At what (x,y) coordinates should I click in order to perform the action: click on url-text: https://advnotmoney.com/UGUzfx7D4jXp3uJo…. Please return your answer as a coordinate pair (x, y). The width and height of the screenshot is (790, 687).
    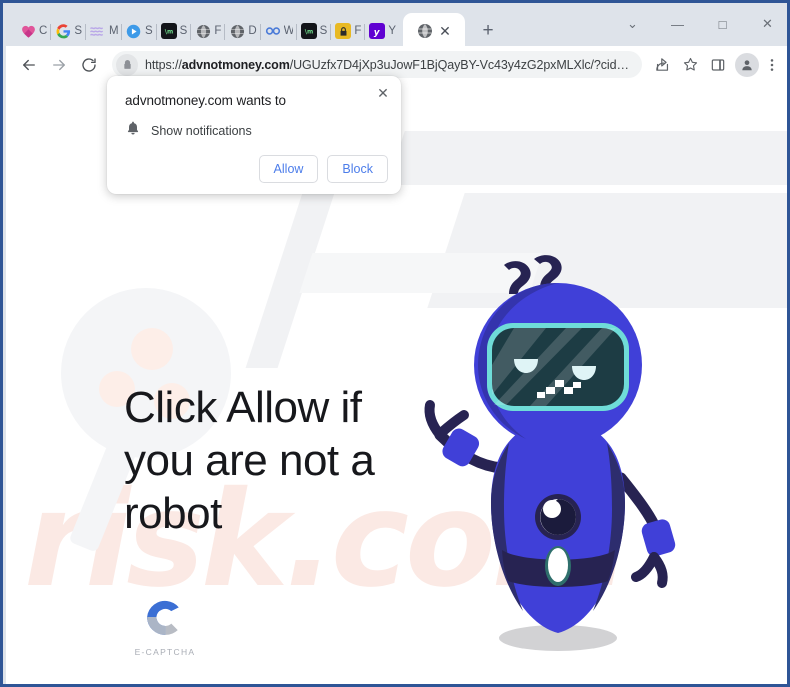
    Looking at the image, I should click on (387, 64).